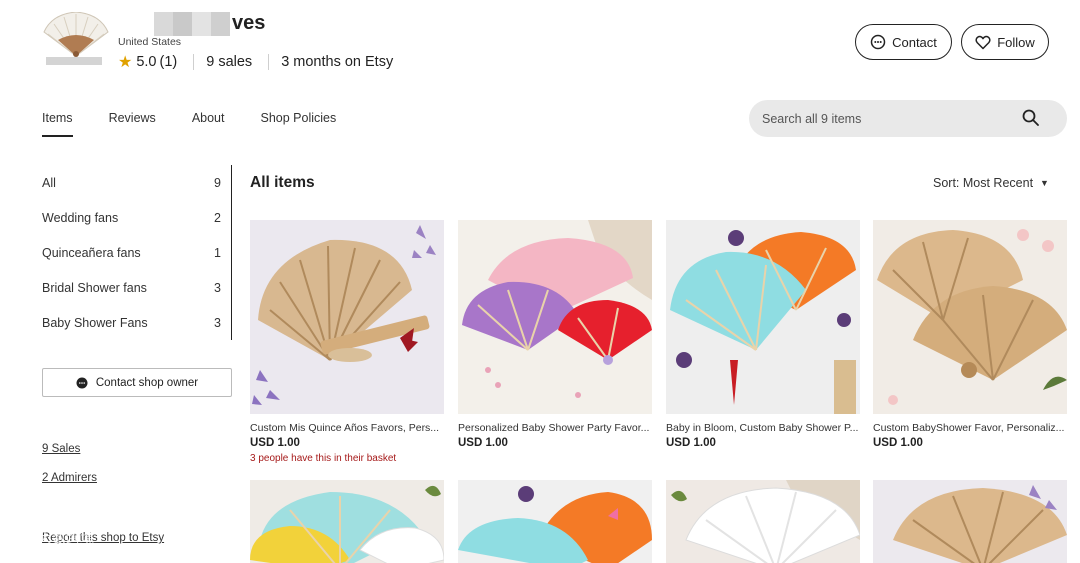  What do you see at coordinates (80, 217) in the screenshot?
I see `section-label: Wedding fans` at bounding box center [80, 217].